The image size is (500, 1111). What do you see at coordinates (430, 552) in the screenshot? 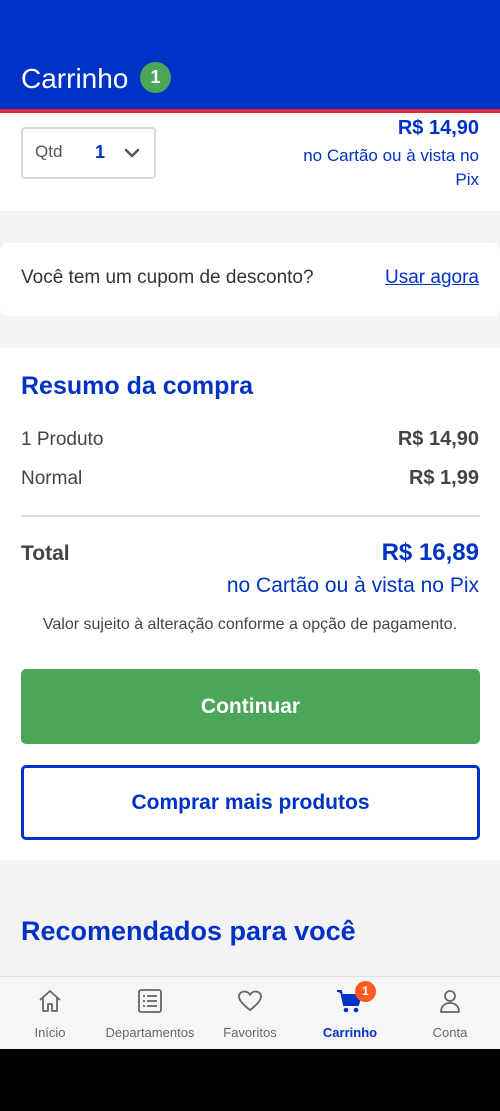
I see `total-value: R$ 16,89` at bounding box center [430, 552].